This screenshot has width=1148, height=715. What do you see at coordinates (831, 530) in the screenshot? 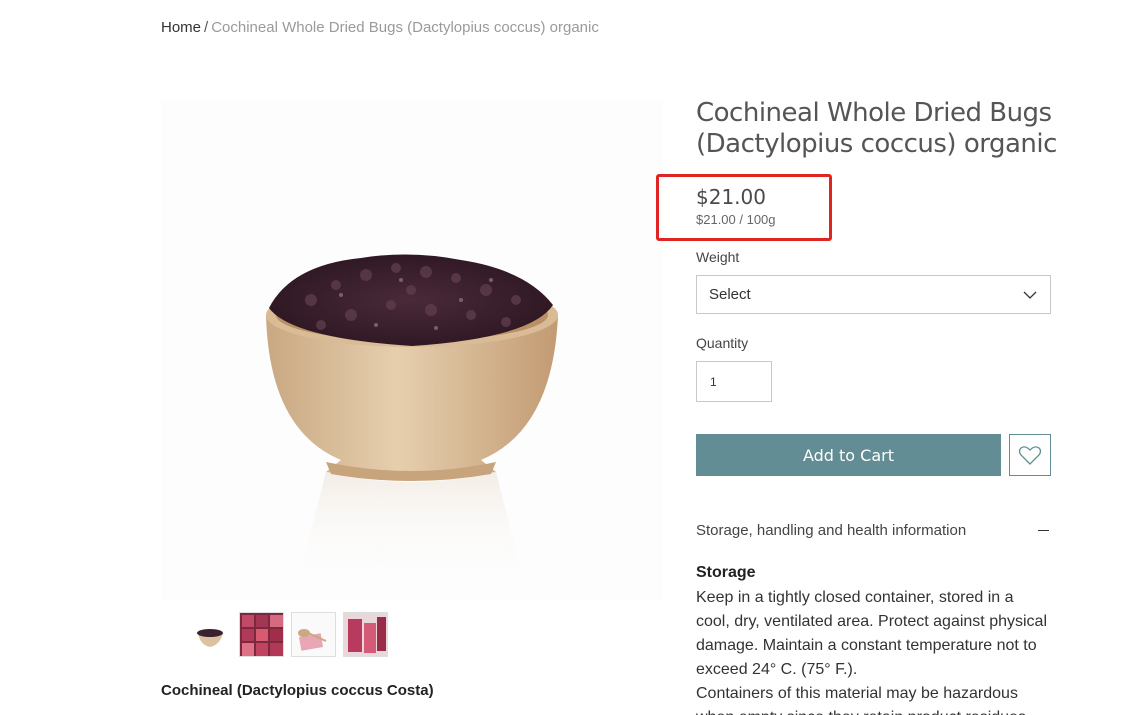
I see `accordion-title: Storage, handling and health information` at bounding box center [831, 530].